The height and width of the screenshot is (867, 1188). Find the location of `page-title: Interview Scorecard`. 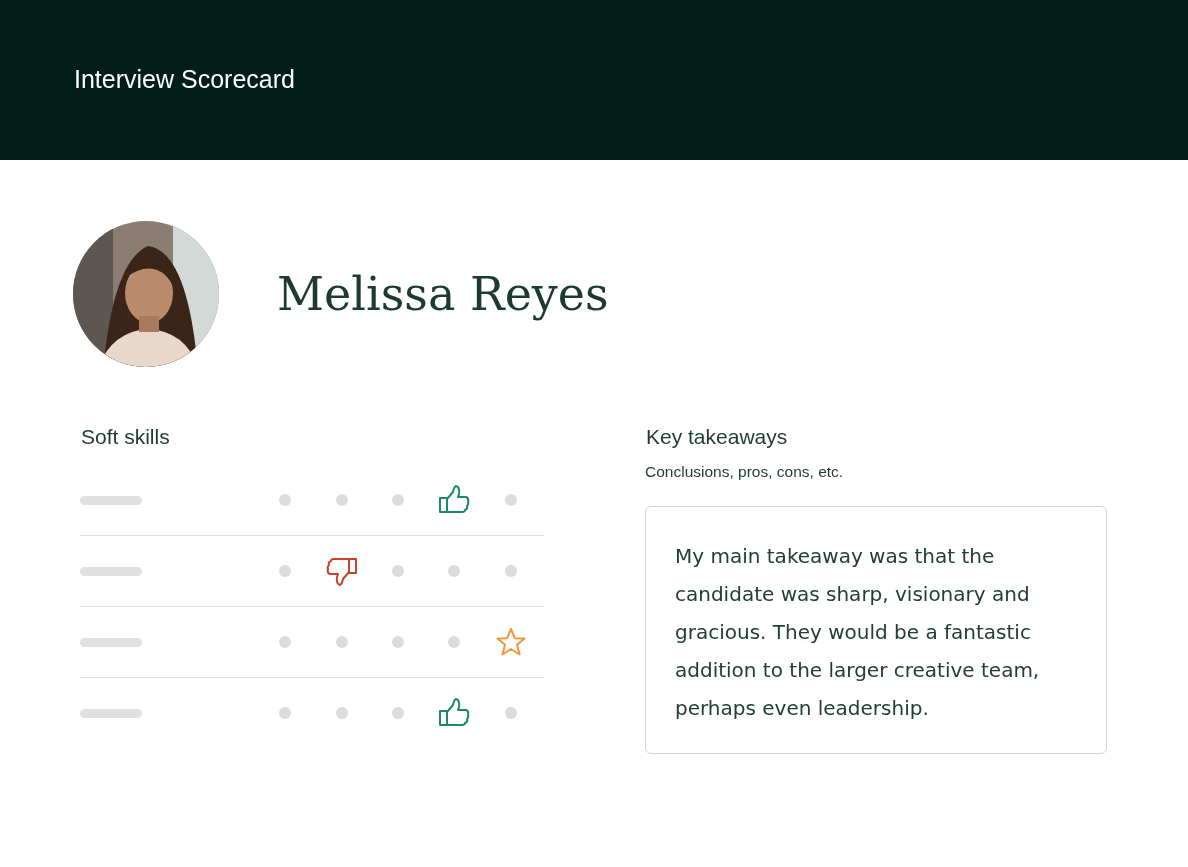

page-title: Interview Scorecard is located at coordinates (184, 79).